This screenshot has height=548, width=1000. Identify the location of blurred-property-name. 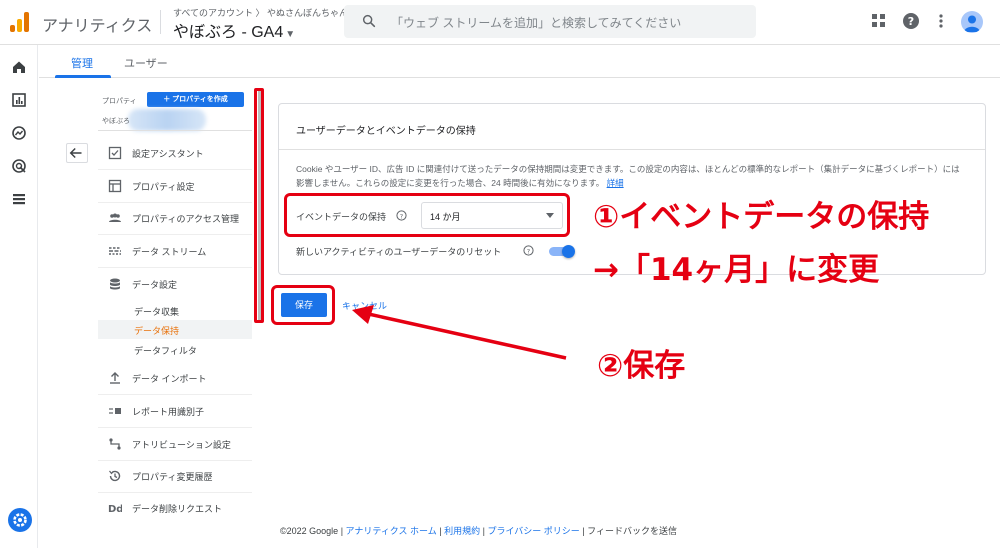
(167, 120).